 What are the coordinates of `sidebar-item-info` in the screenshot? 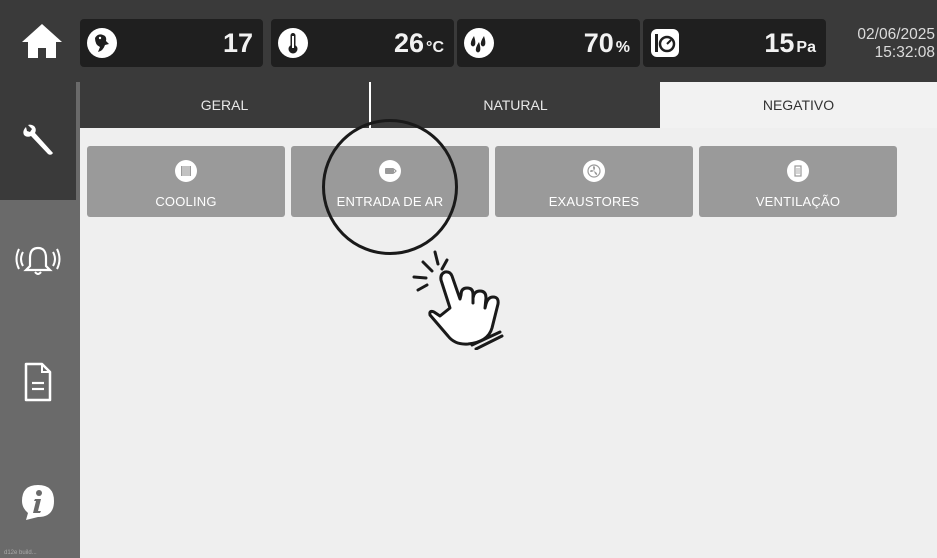 It's located at (38, 502).